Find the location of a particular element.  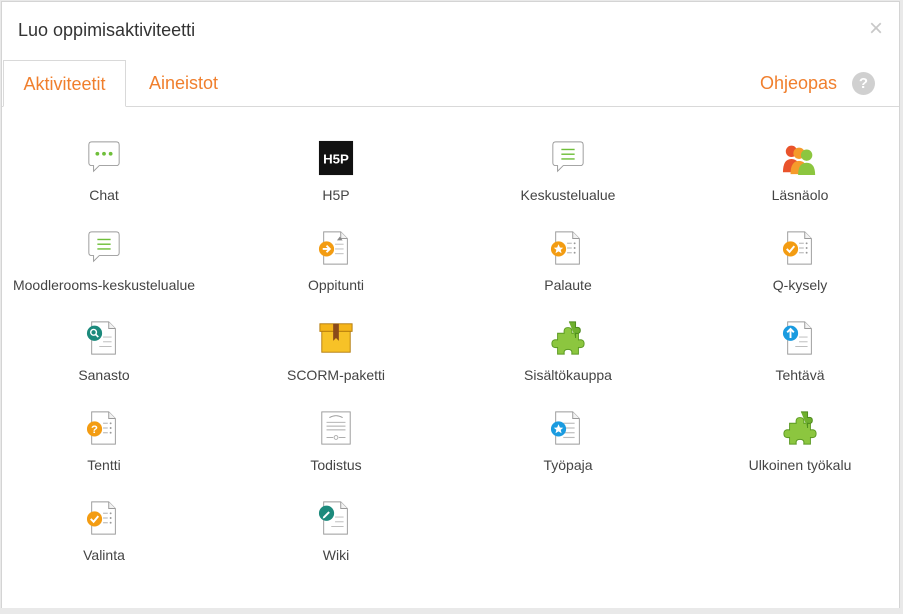

activity-attendance: Läsnäolo is located at coordinates (799, 155).